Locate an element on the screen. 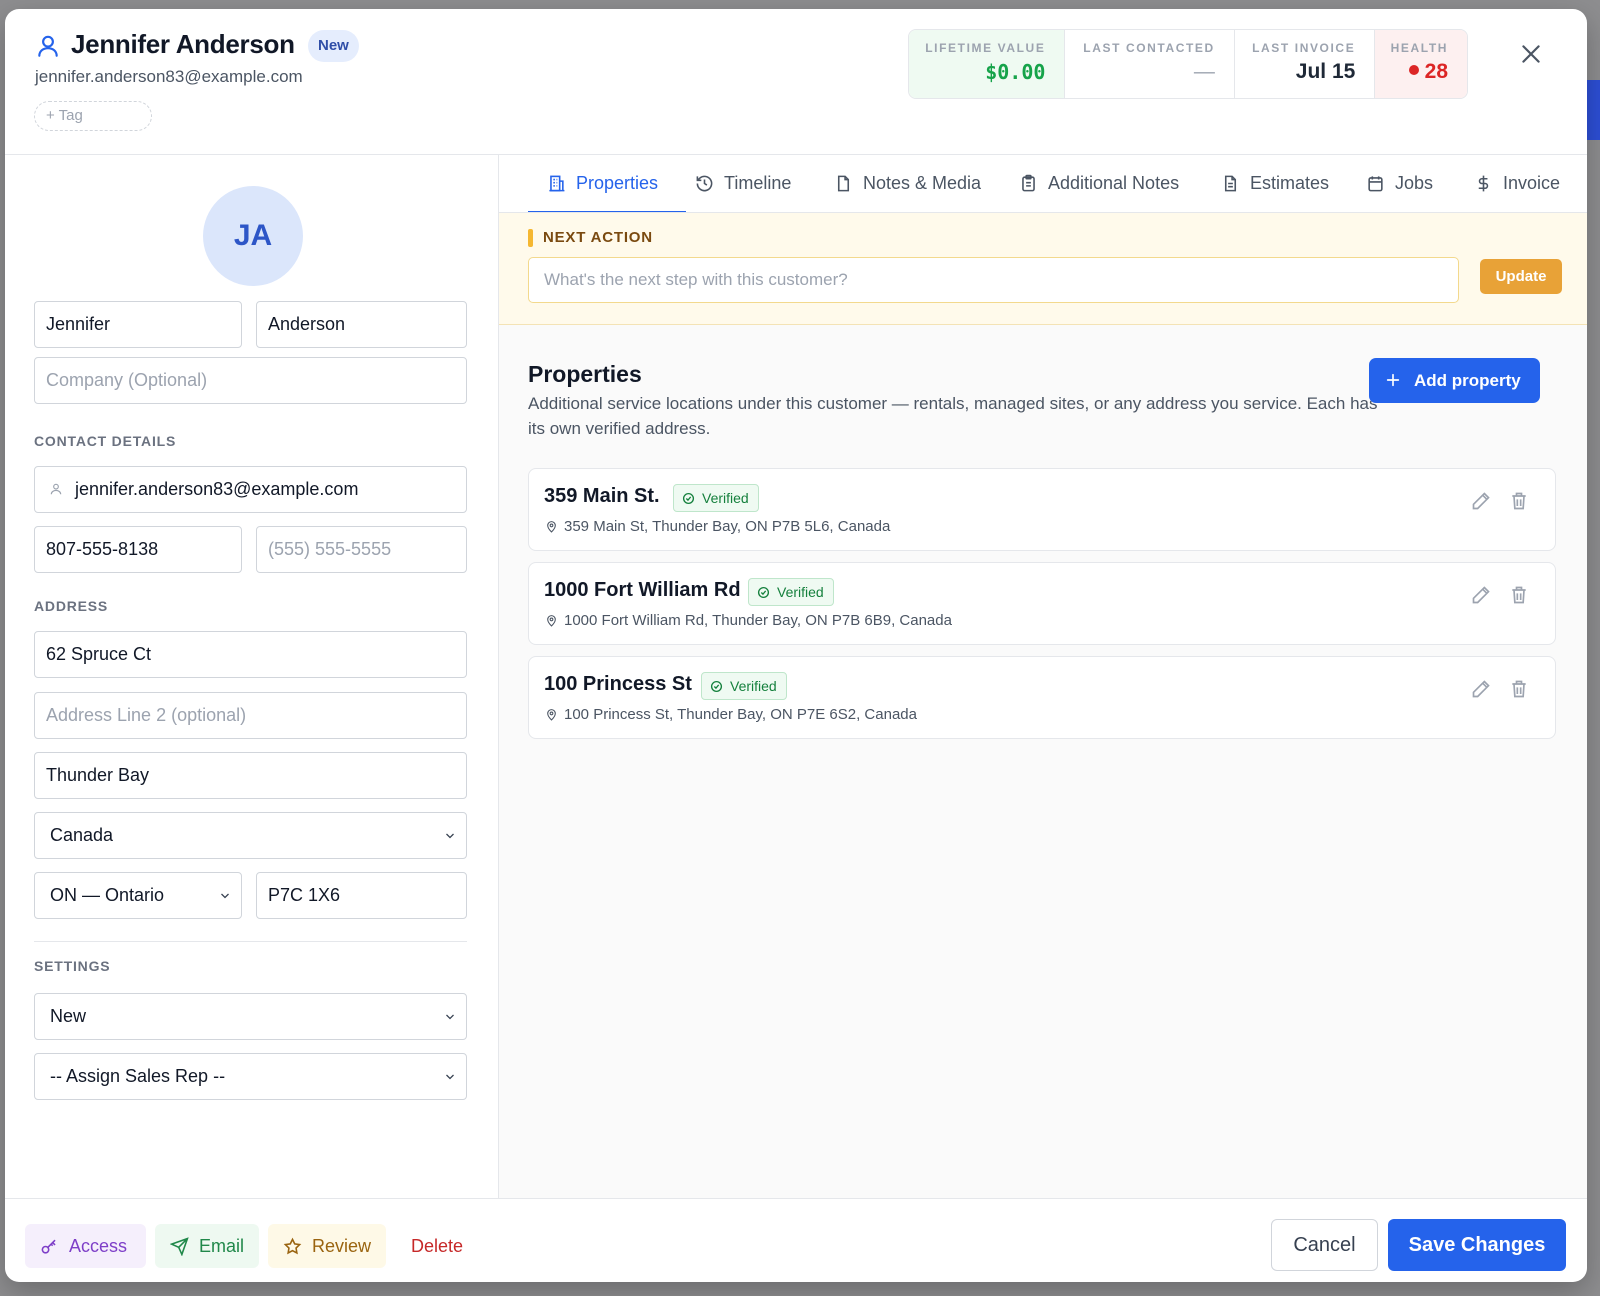 Image resolution: width=1600 pixels, height=1296 pixels. star-icon is located at coordinates (292, 1246).